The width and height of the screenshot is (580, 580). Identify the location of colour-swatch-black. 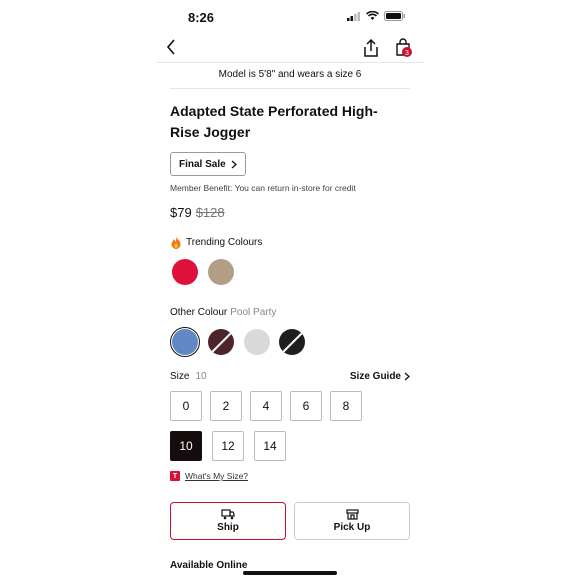
(292, 342).